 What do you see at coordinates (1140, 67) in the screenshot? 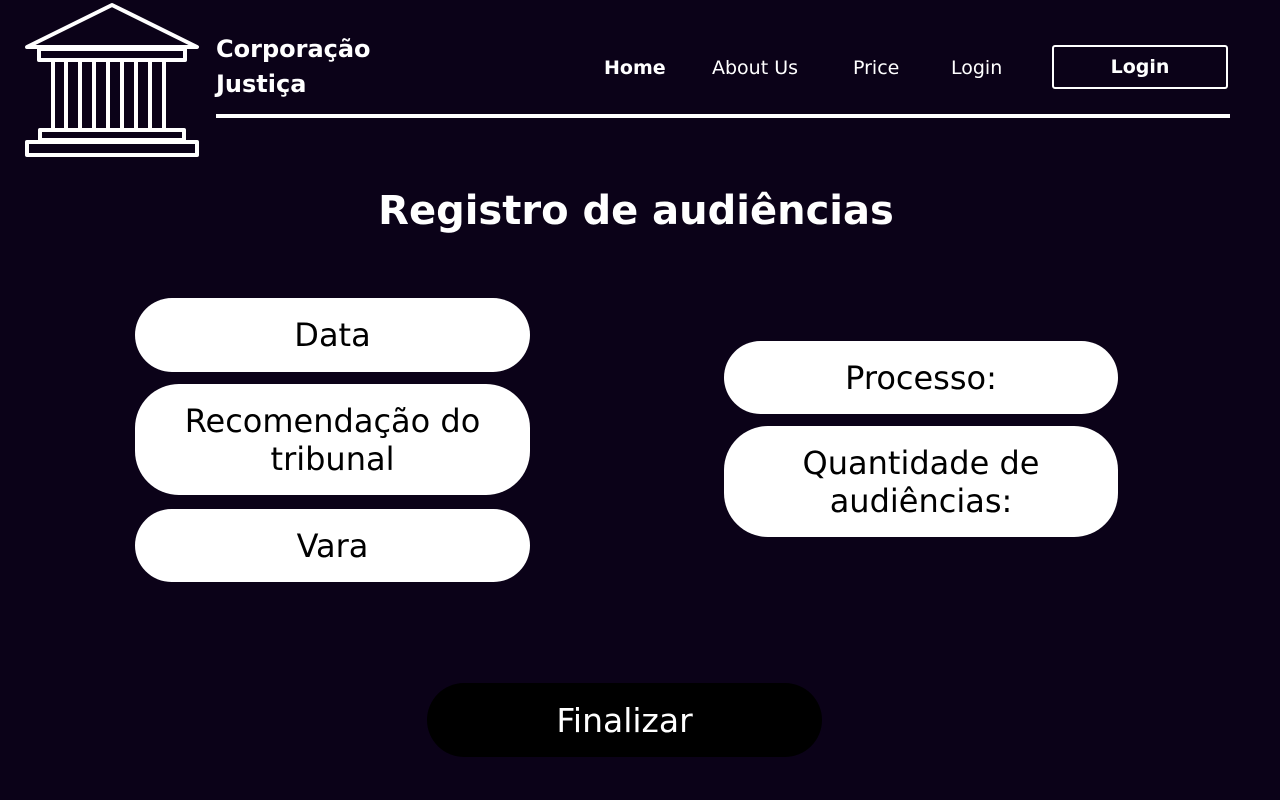
I see `login-button: Login` at bounding box center [1140, 67].